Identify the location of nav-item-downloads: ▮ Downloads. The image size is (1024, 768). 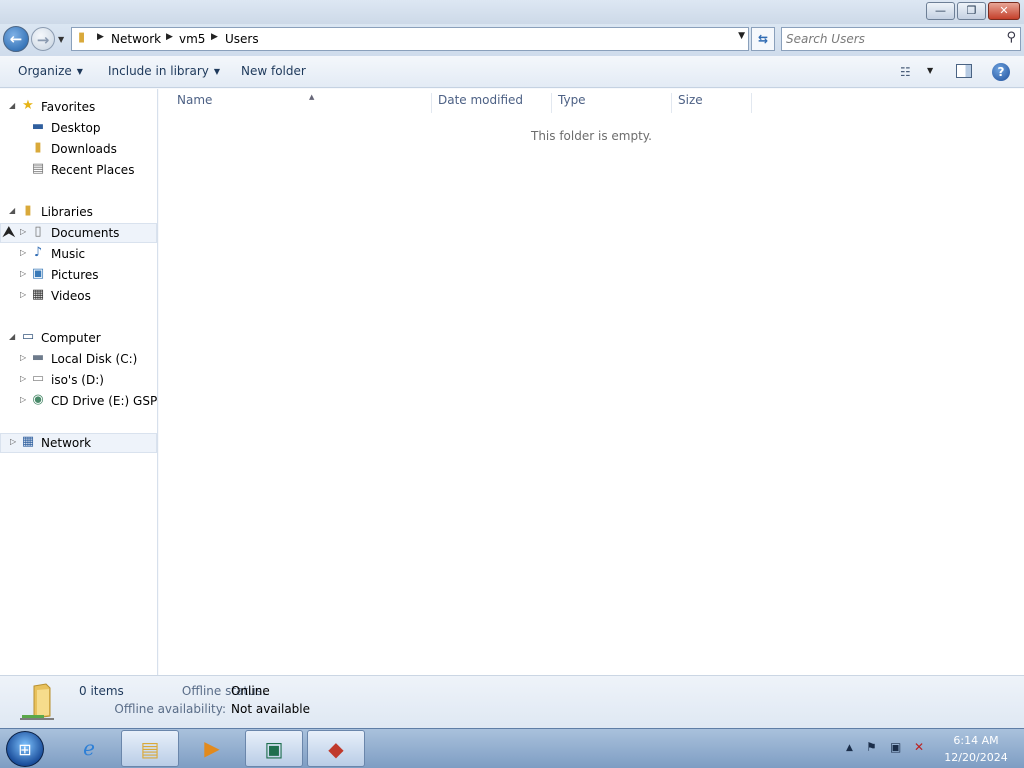
(78, 149).